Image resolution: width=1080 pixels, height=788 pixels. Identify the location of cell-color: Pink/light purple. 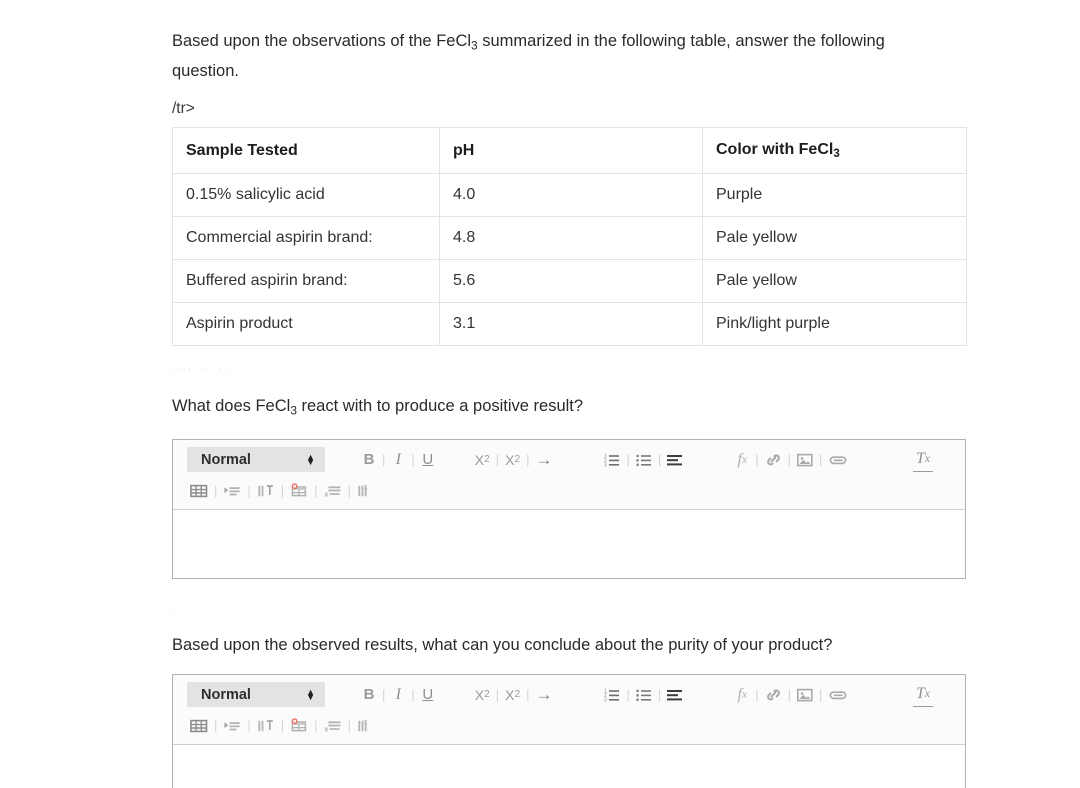
(834, 324).